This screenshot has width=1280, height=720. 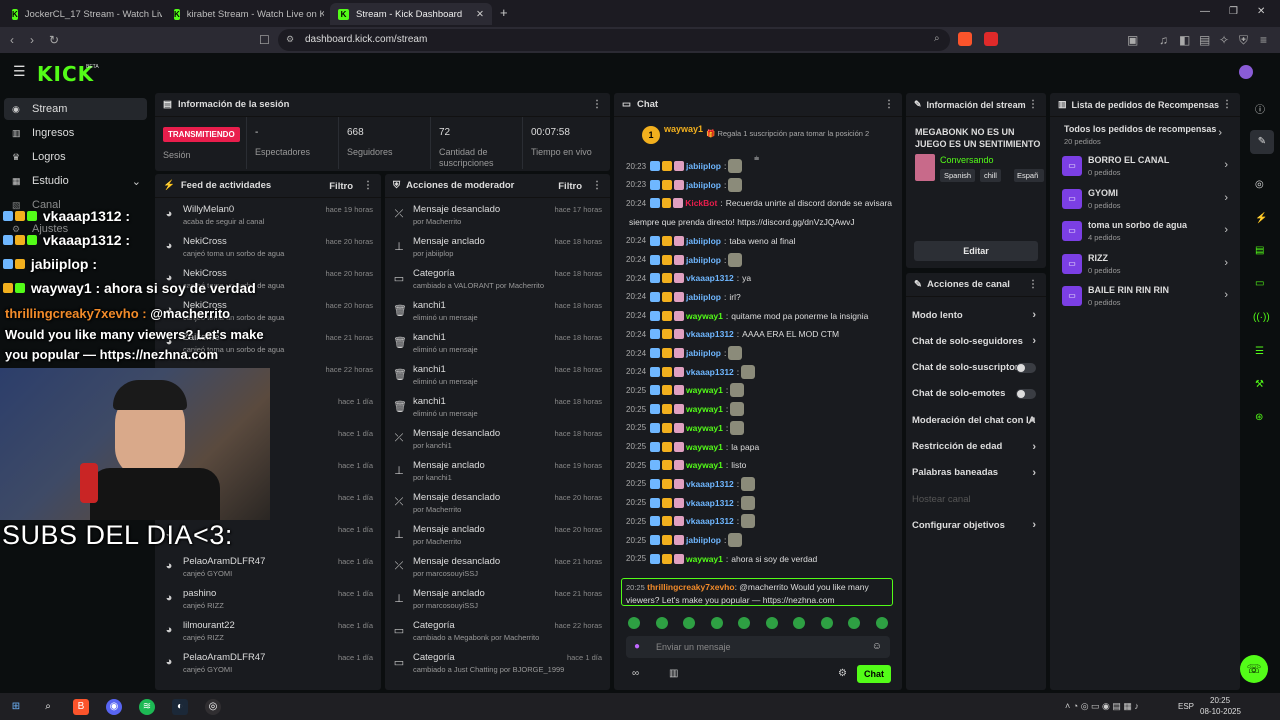 I want to click on chat-username: KickBot, so click(x=701, y=203).